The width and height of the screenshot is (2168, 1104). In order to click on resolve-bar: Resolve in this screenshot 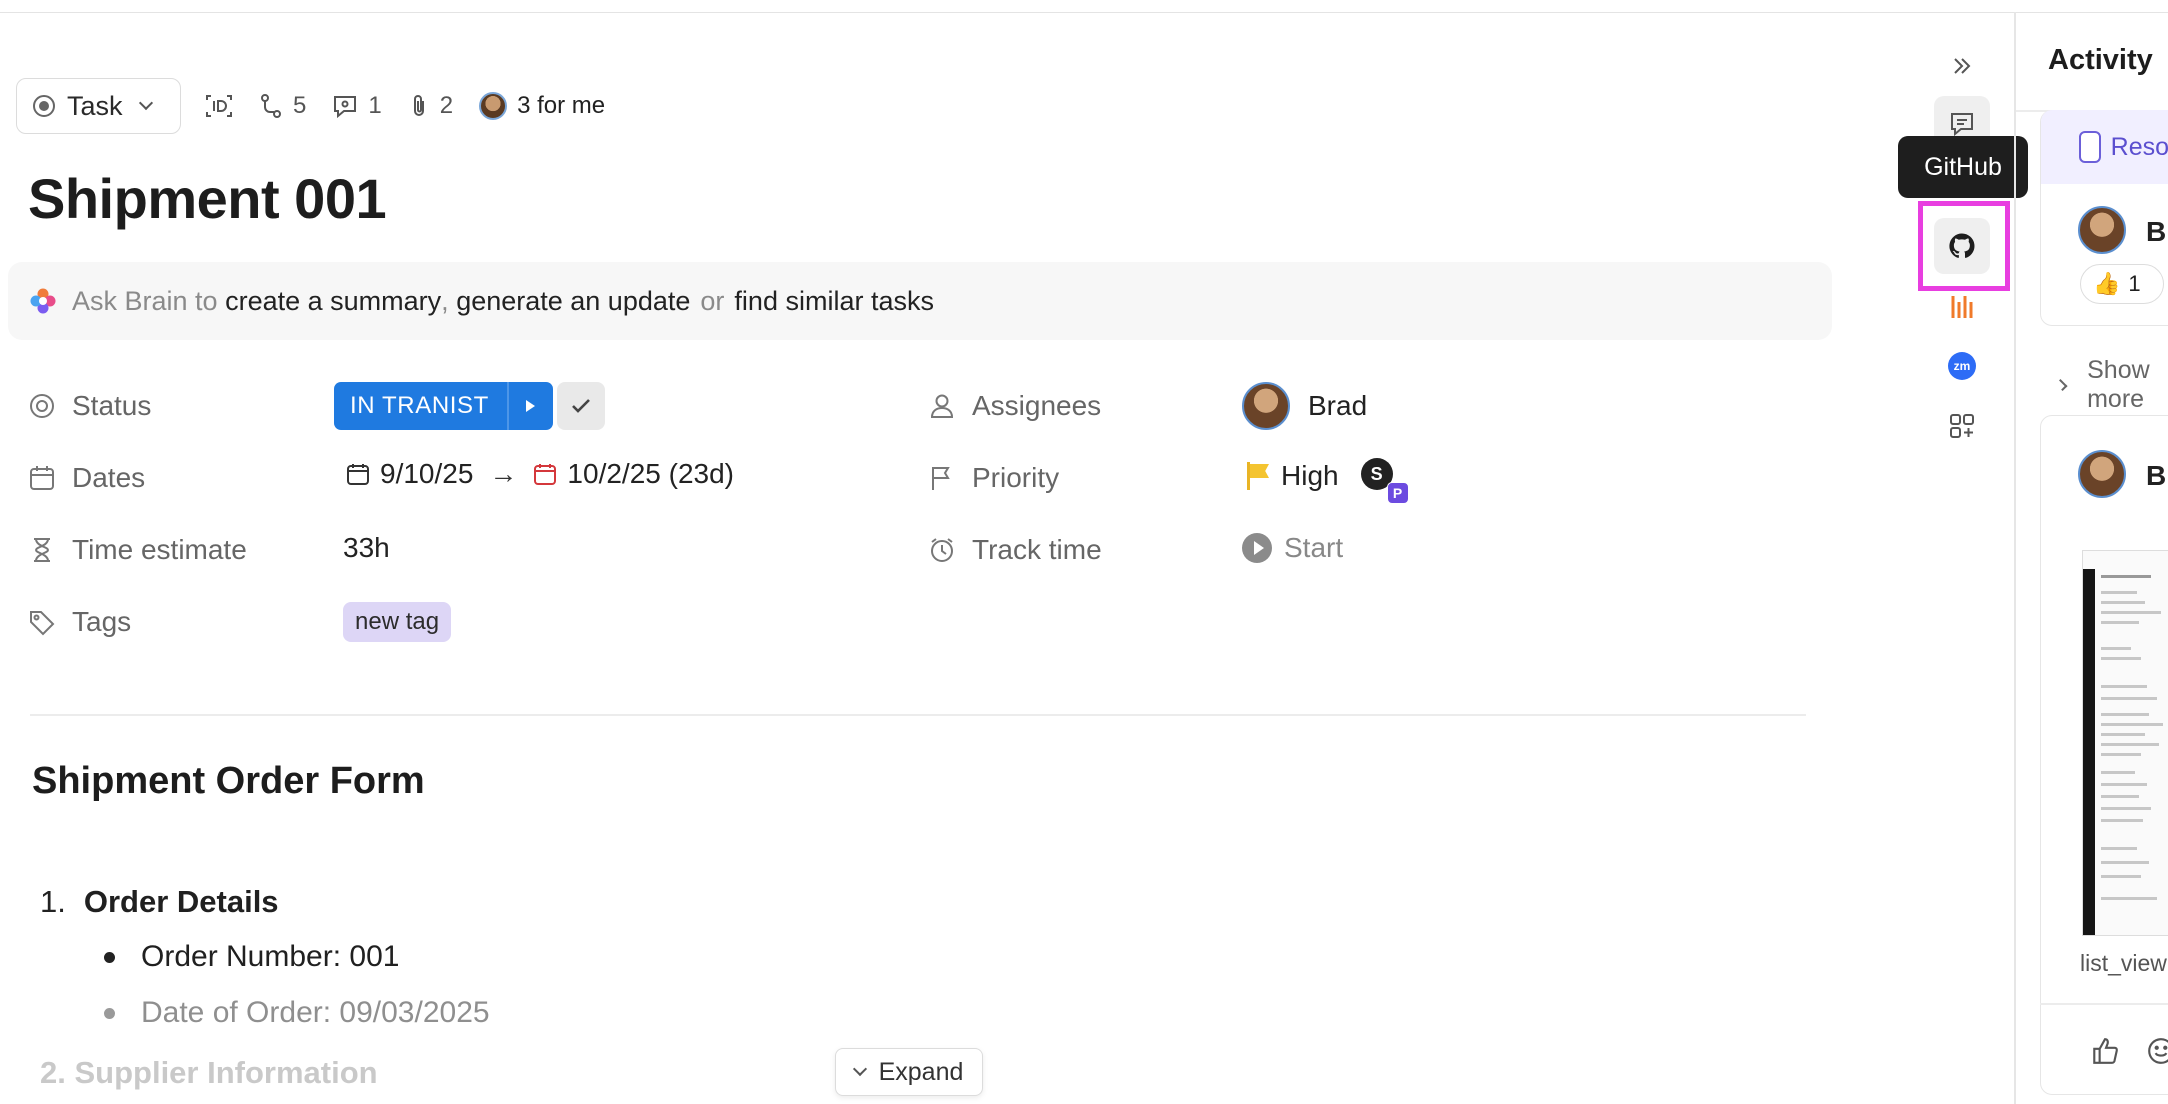, I will do `click(2104, 147)`.